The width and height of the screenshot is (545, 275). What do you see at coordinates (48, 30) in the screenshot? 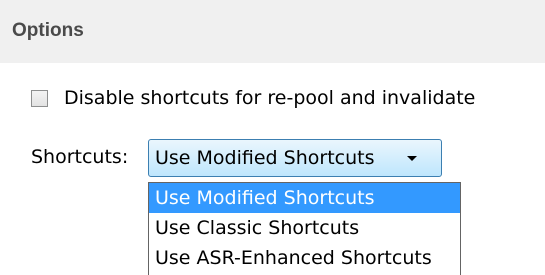
I see `options-section-title: Options` at bounding box center [48, 30].